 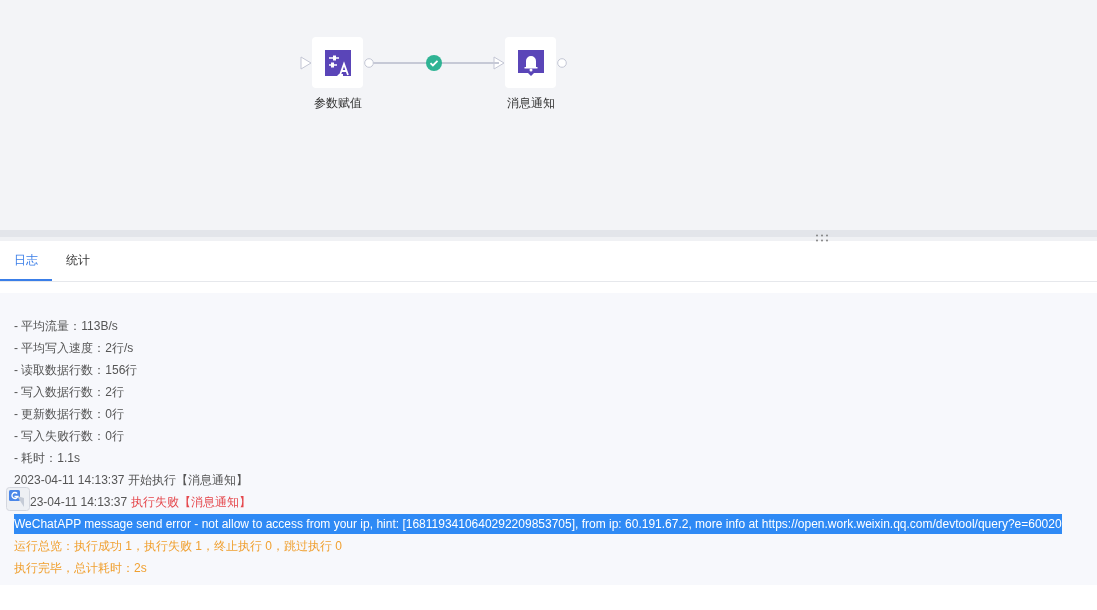 I want to click on log-line: 23-04-11 14:13:37 执行失败【消息通知】, so click(x=140, y=502).